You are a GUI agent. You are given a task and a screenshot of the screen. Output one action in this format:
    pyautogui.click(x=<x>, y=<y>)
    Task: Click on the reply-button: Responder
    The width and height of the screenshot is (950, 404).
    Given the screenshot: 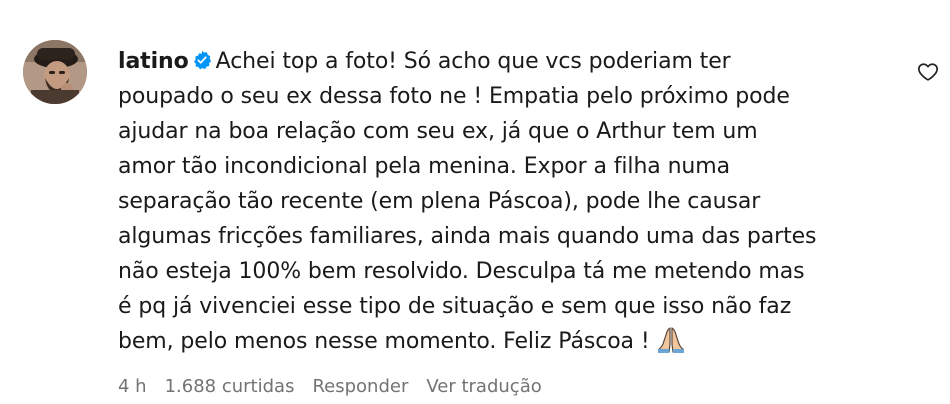 What is the action you would take?
    pyautogui.click(x=360, y=386)
    